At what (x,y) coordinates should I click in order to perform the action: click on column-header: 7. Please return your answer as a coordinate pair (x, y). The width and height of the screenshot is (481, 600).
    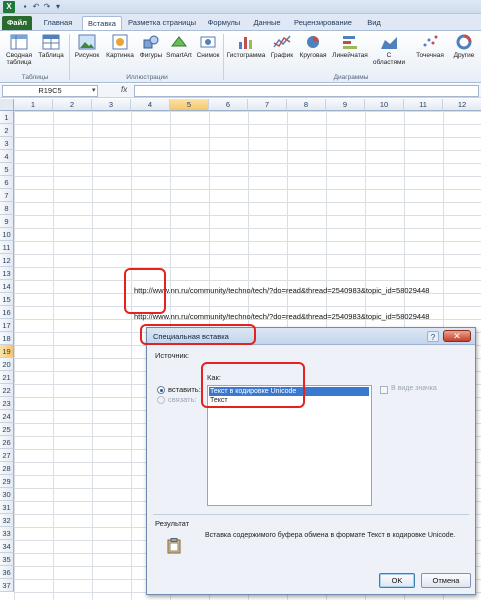
    Looking at the image, I should click on (267, 105).